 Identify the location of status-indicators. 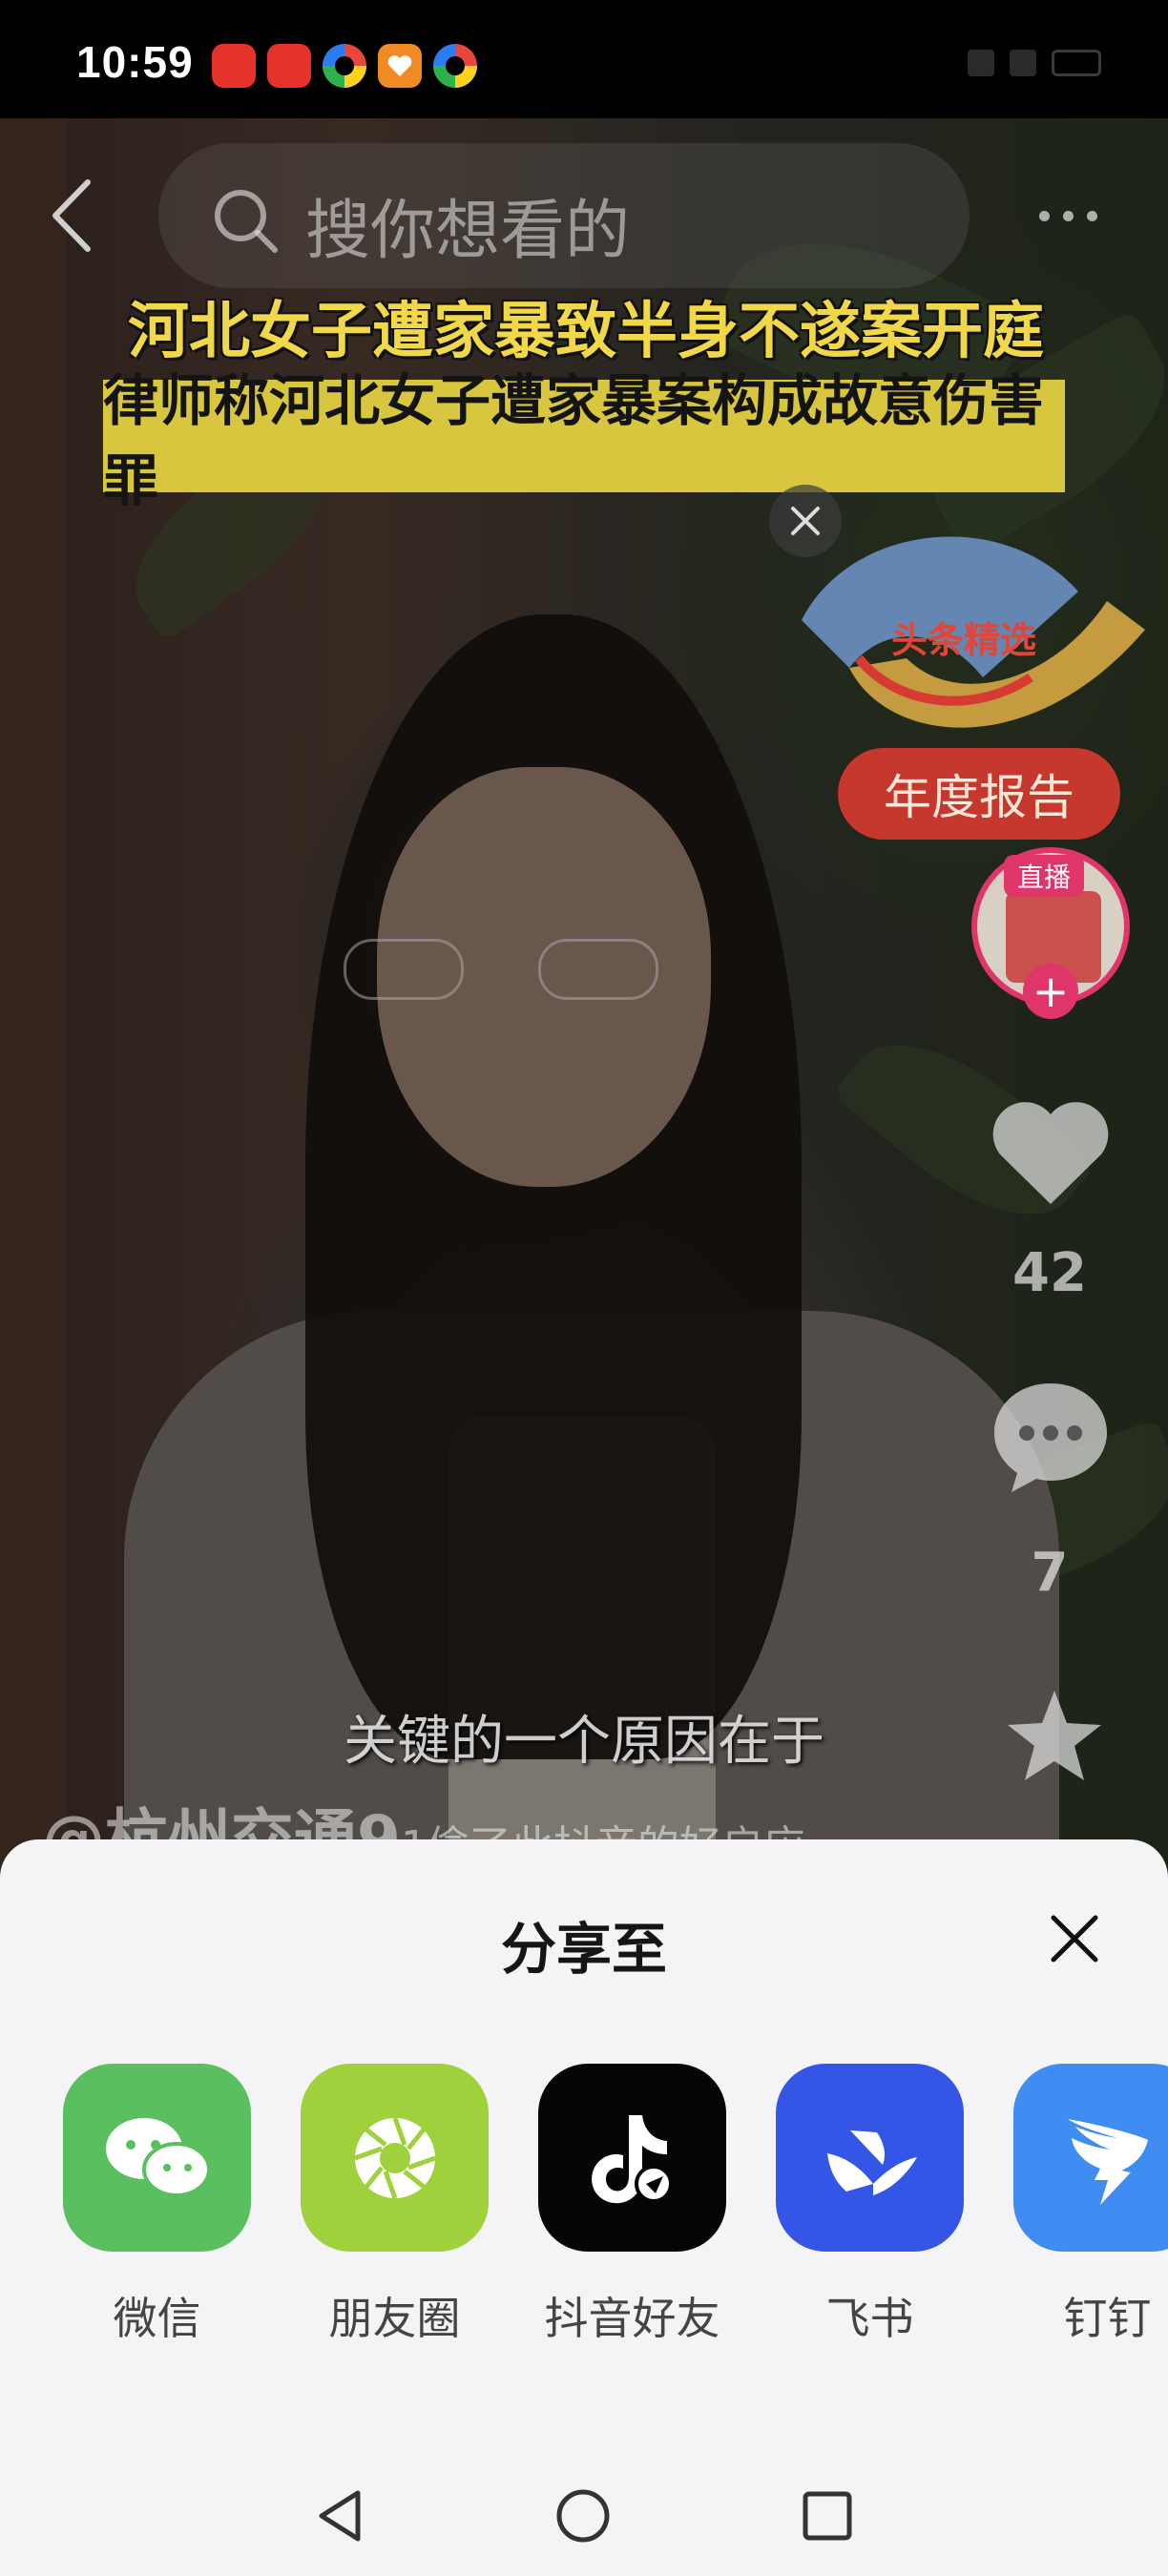
(1034, 63).